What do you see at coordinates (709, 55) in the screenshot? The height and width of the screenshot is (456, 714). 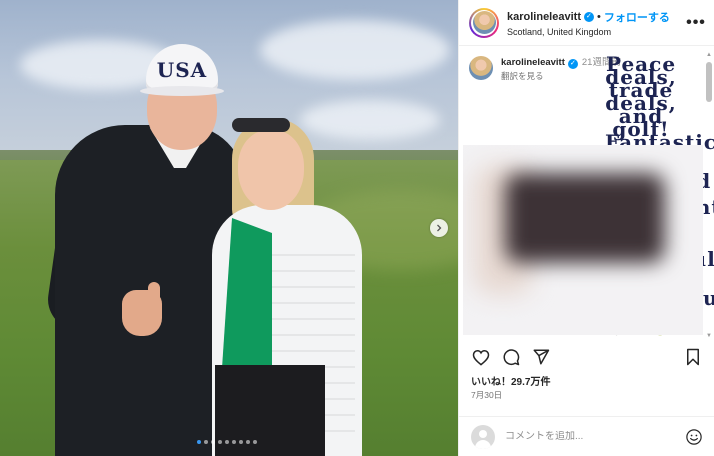 I see `scroll-up-icon: ▲` at bounding box center [709, 55].